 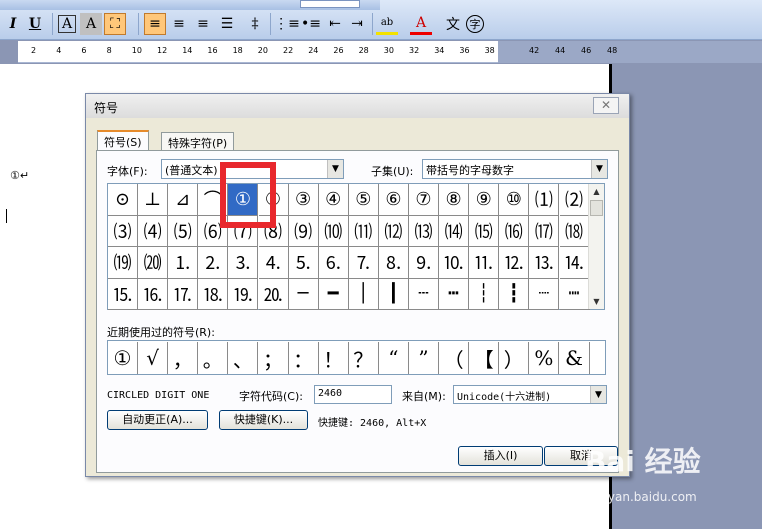 I want to click on symbol-cell: ⑿, so click(x=393, y=231).